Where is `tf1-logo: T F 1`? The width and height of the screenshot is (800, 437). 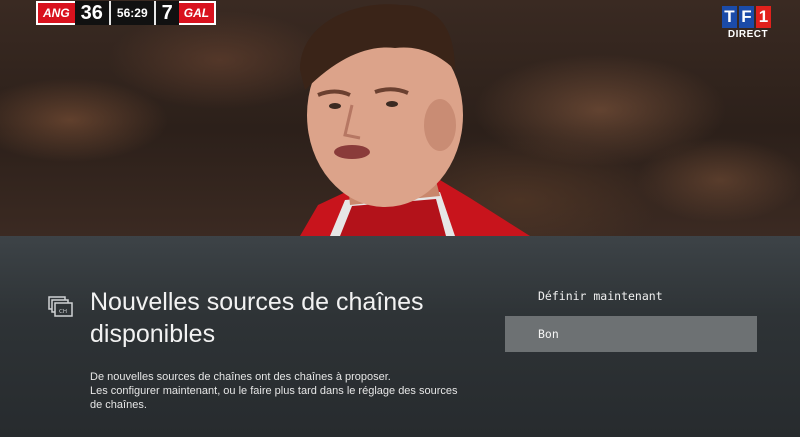 tf1-logo: T F 1 is located at coordinates (747, 18).